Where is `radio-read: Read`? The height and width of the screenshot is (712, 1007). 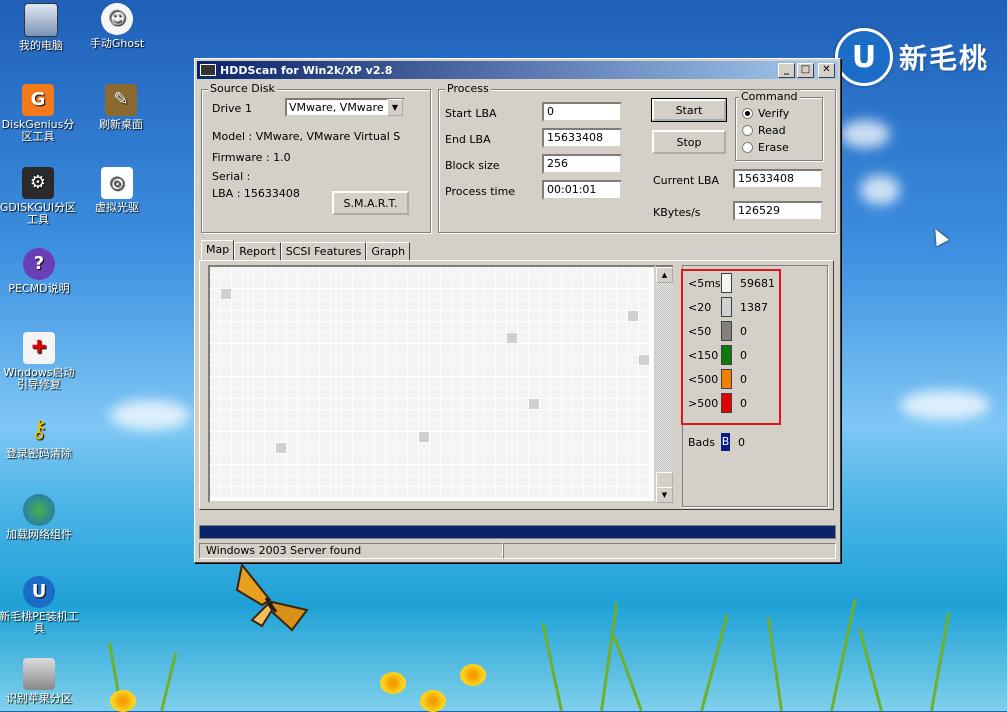 radio-read: Read is located at coordinates (764, 130).